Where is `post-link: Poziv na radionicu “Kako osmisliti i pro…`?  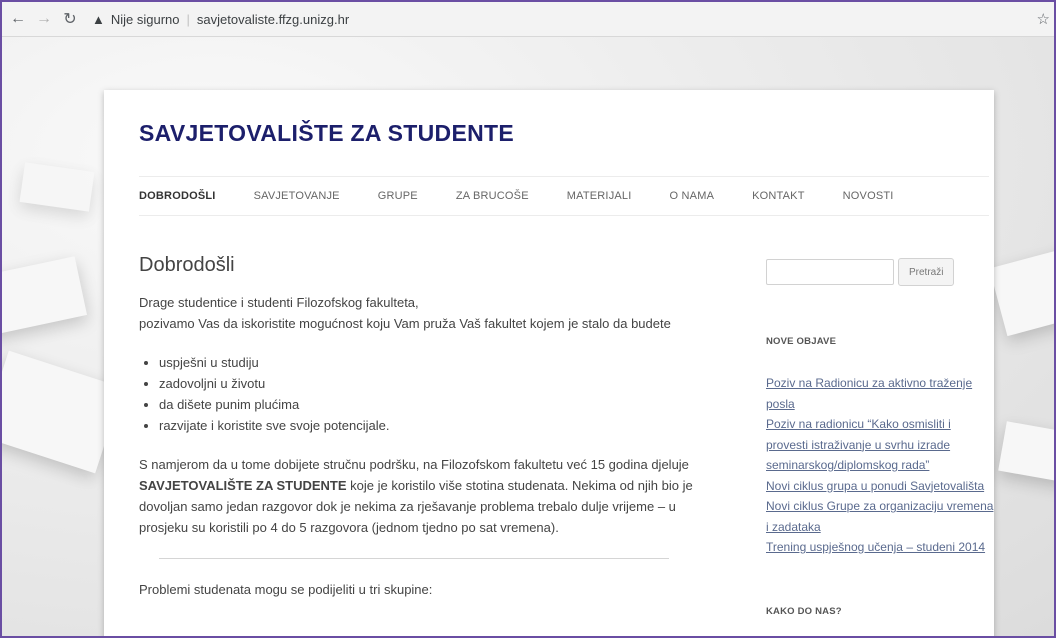
post-link: Poziv na radionicu “Kako osmisliti i pro… is located at coordinates (881, 445).